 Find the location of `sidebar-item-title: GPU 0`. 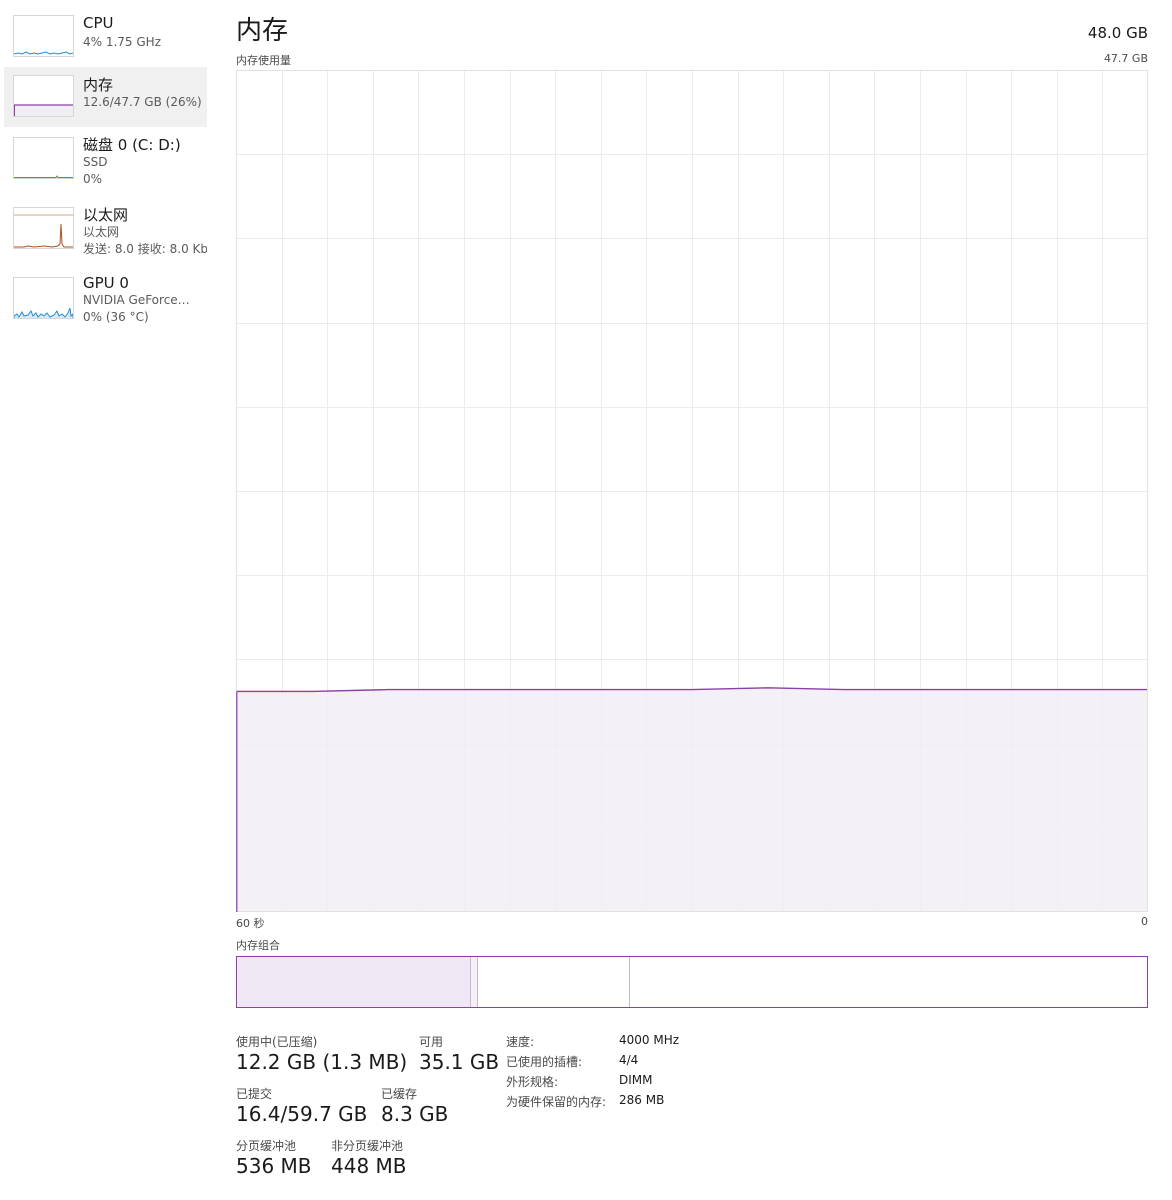

sidebar-item-title: GPU 0 is located at coordinates (106, 283).